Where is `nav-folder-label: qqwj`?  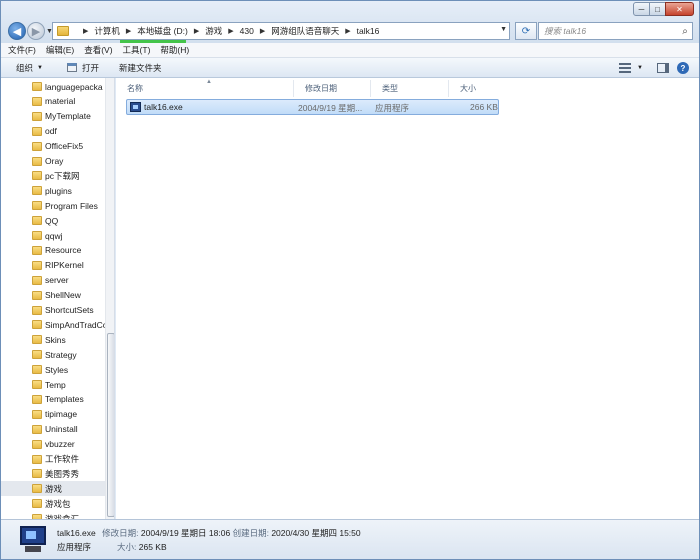
nav-folder-label: qqwj is located at coordinates (54, 235).